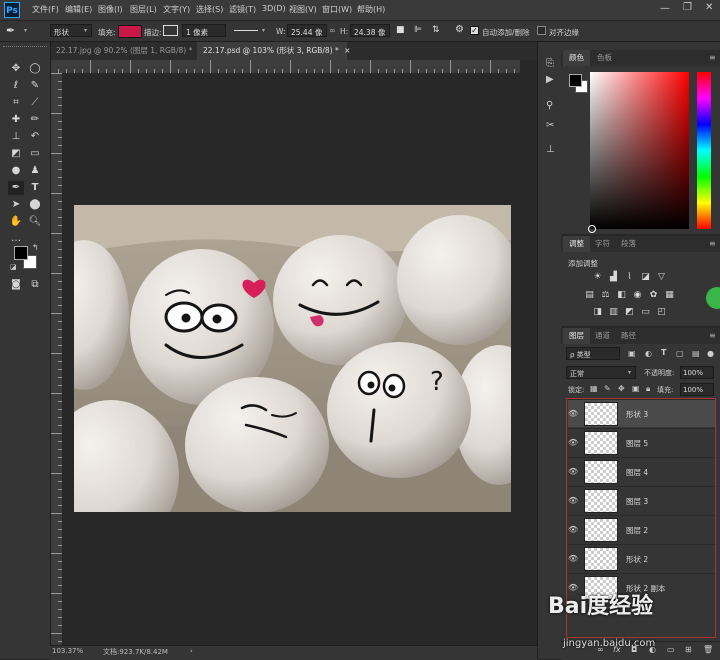  What do you see at coordinates (550, 63) in the screenshot?
I see `history-icon: ⎘` at bounding box center [550, 63].